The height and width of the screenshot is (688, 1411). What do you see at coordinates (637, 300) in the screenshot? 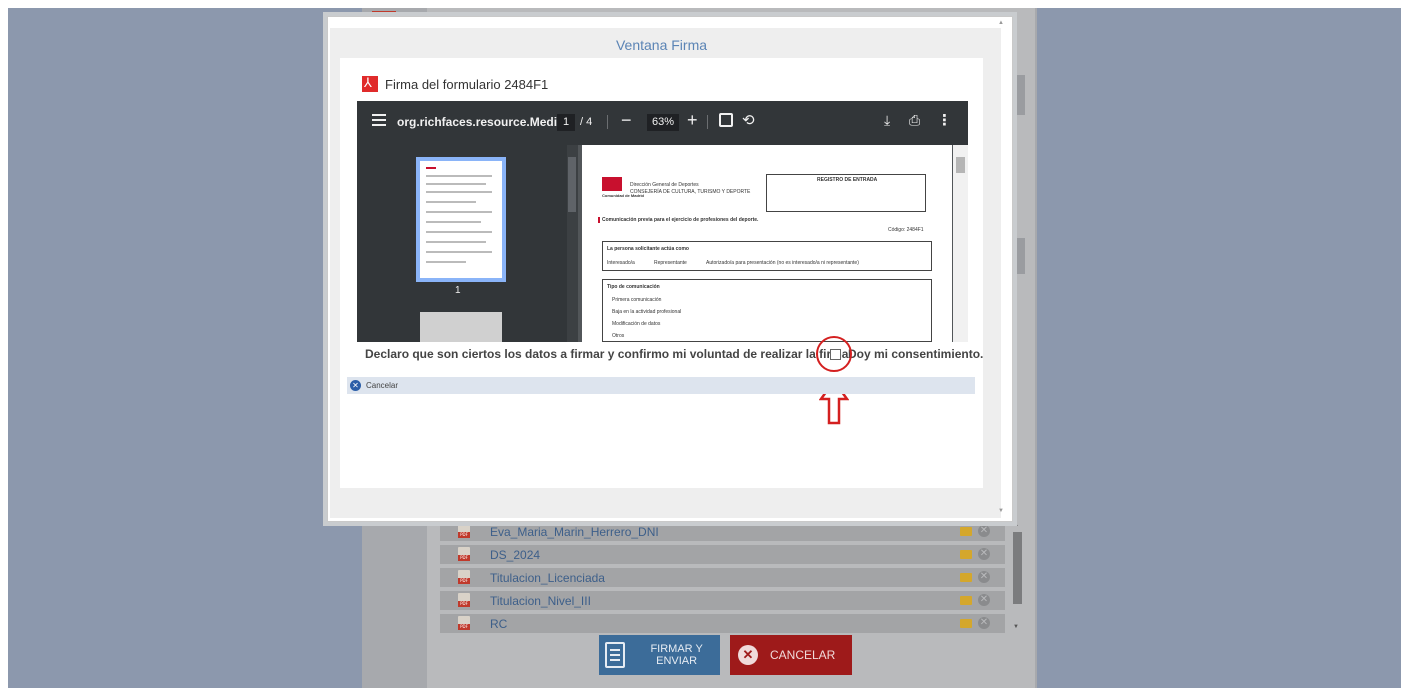
I see `section-2-option: Primera comunicación` at bounding box center [637, 300].